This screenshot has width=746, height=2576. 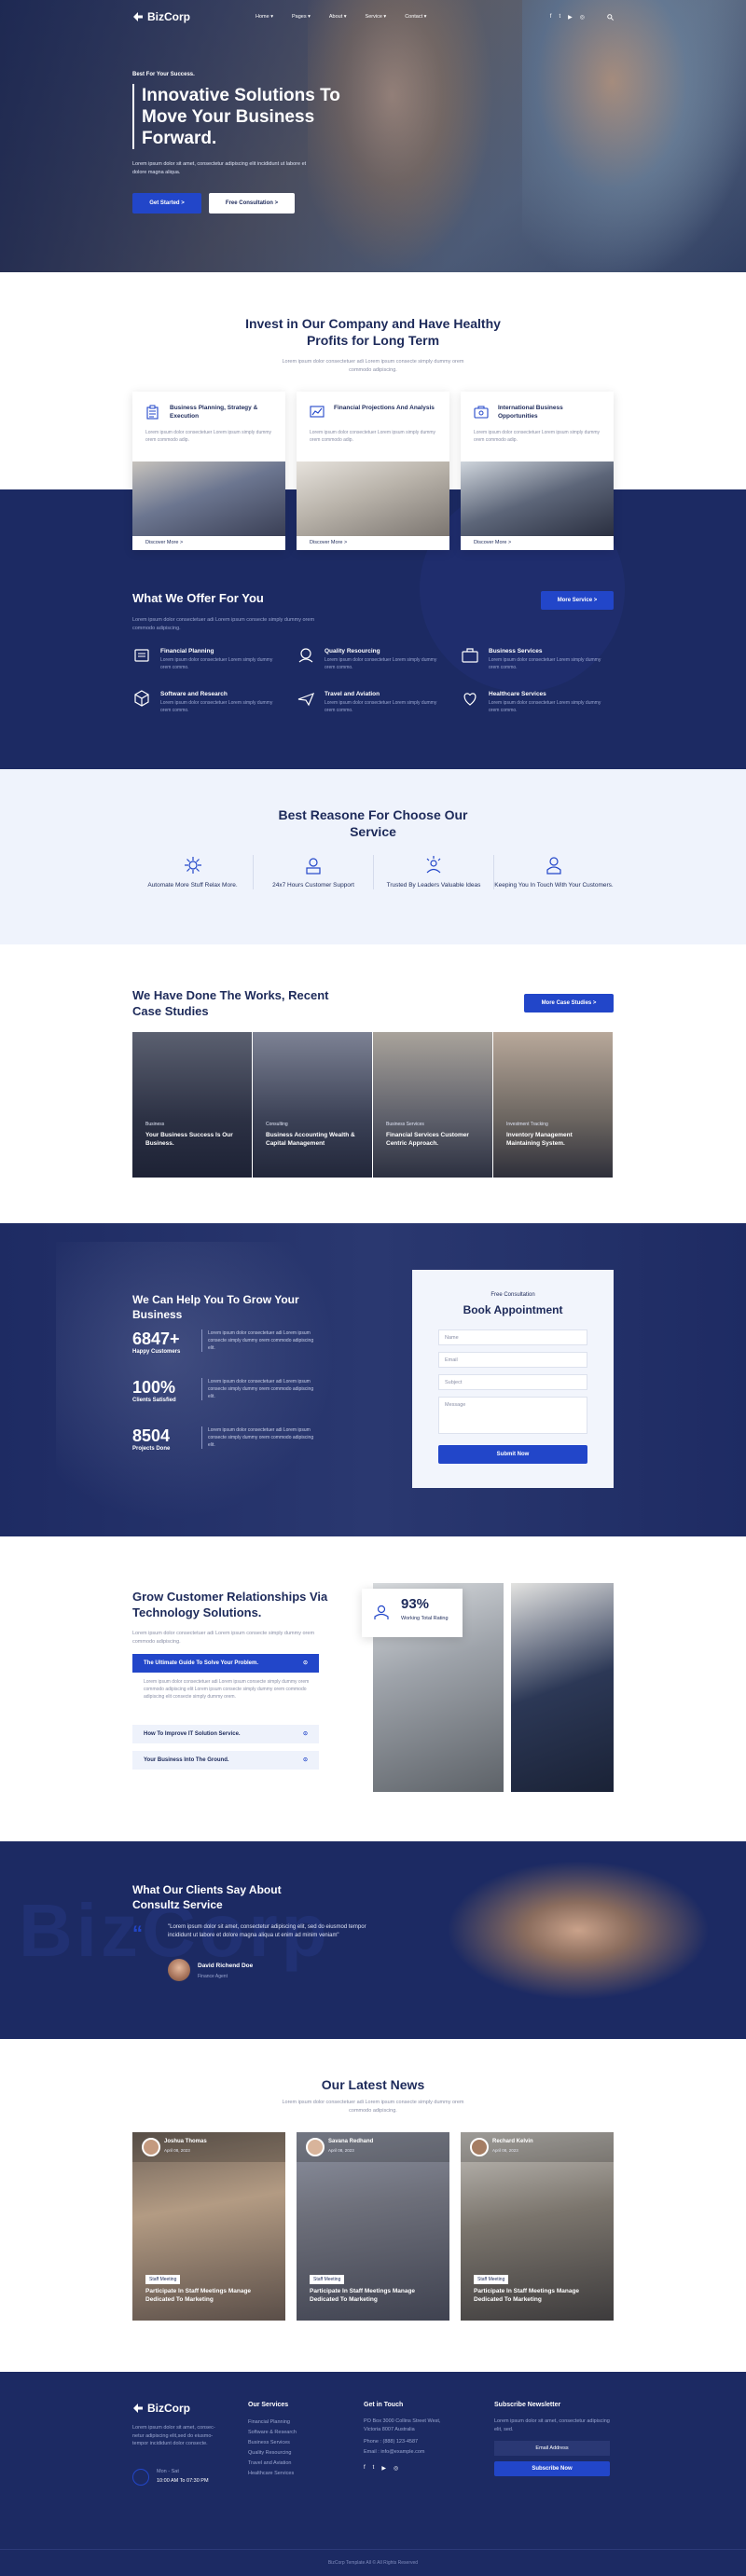 I want to click on nav-contact: Contact ▾, so click(x=415, y=17).